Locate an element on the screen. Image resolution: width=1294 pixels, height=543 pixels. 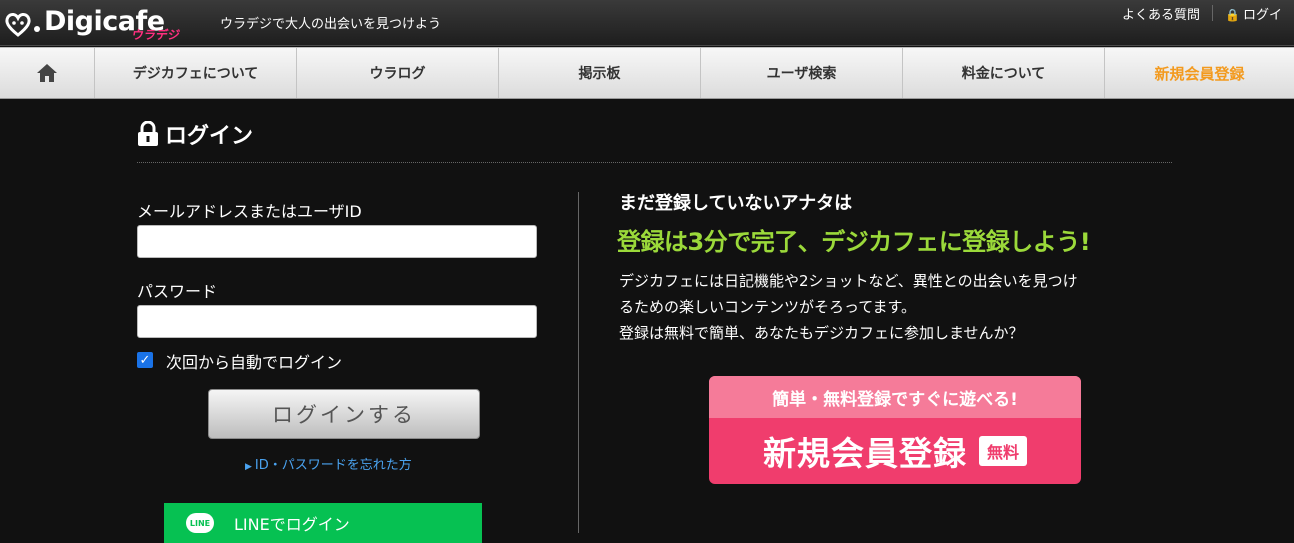
nav-signup: 新規会員登録 is located at coordinates (1199, 73).